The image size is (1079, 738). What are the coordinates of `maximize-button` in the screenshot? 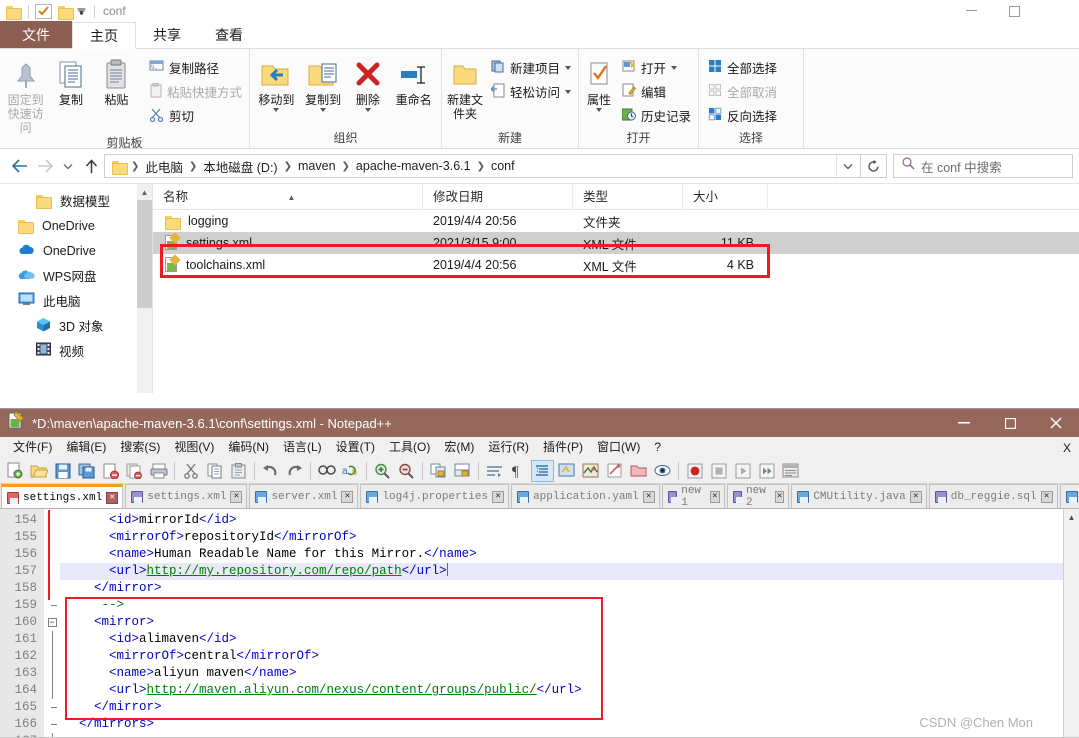 It's located at (1014, 11).